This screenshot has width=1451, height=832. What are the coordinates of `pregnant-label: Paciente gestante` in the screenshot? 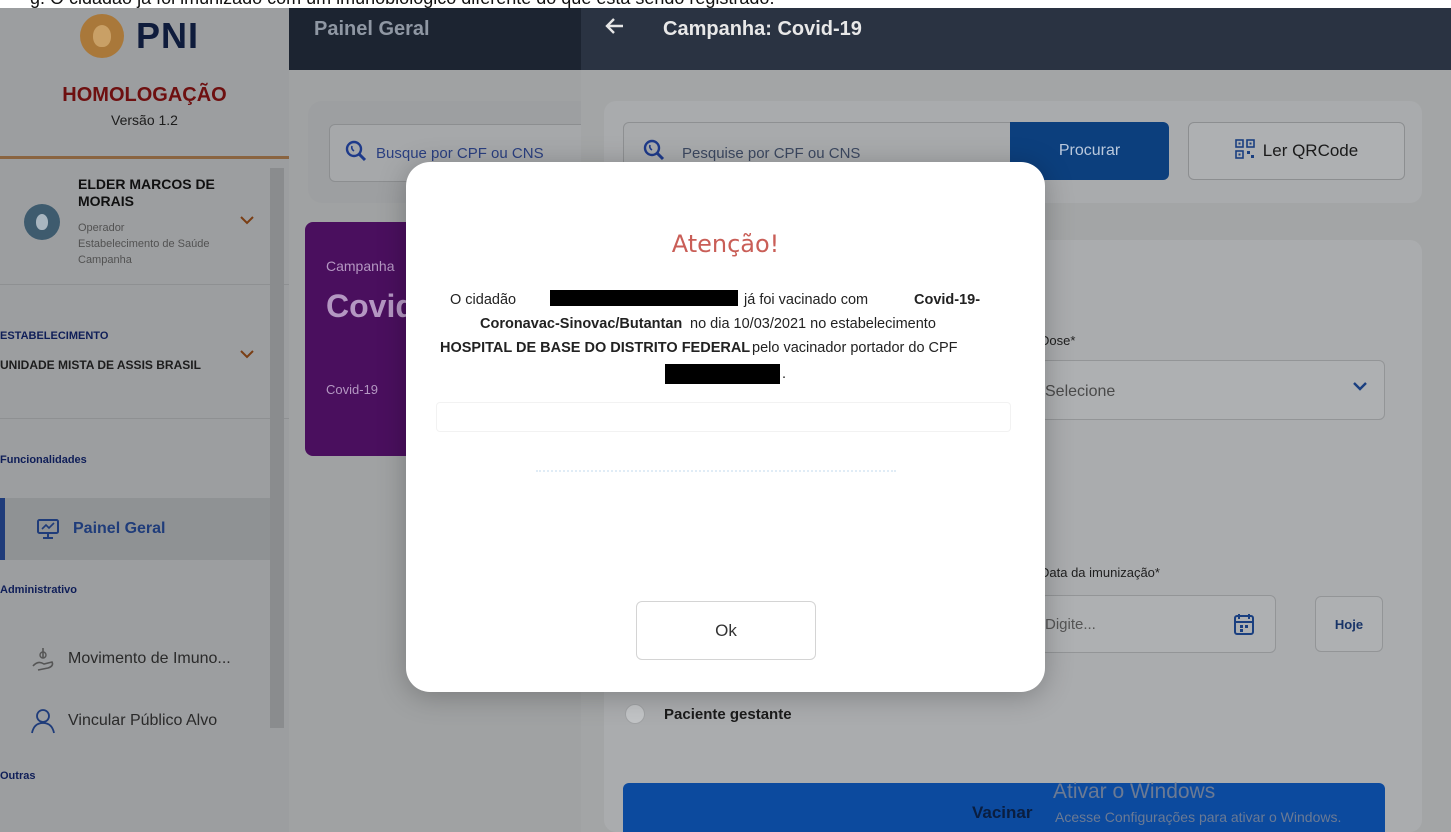 It's located at (728, 714).